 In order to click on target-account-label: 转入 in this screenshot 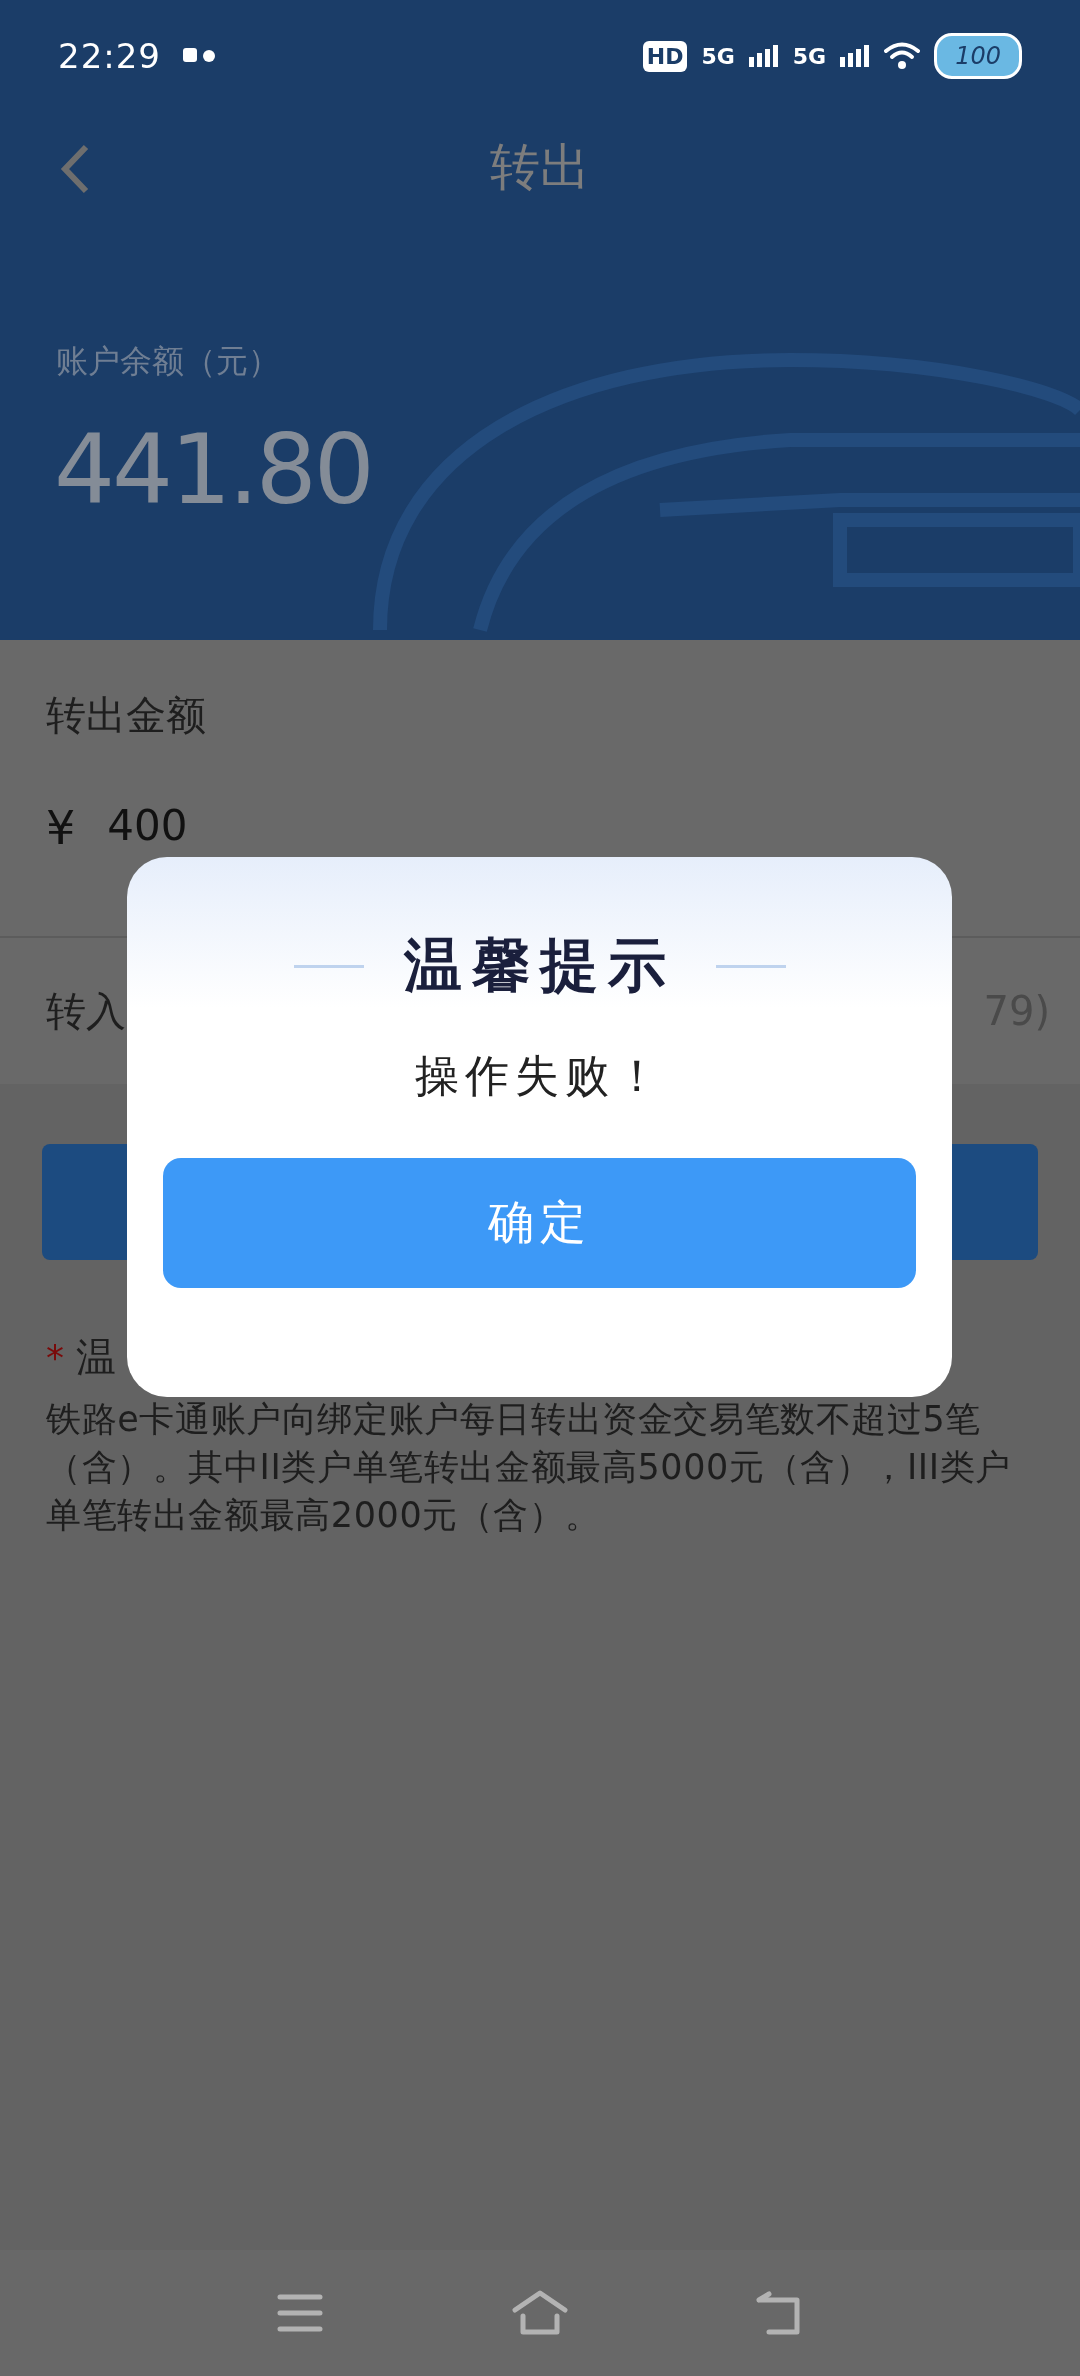, I will do `click(86, 1011)`.